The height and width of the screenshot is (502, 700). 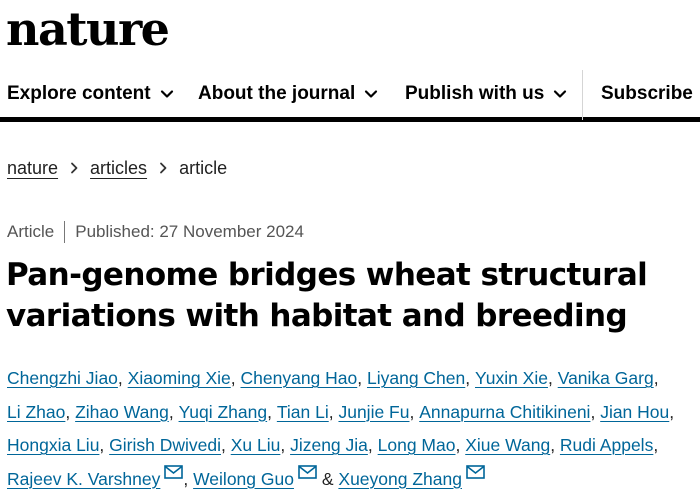 I want to click on article-type: Article, so click(x=31, y=231).